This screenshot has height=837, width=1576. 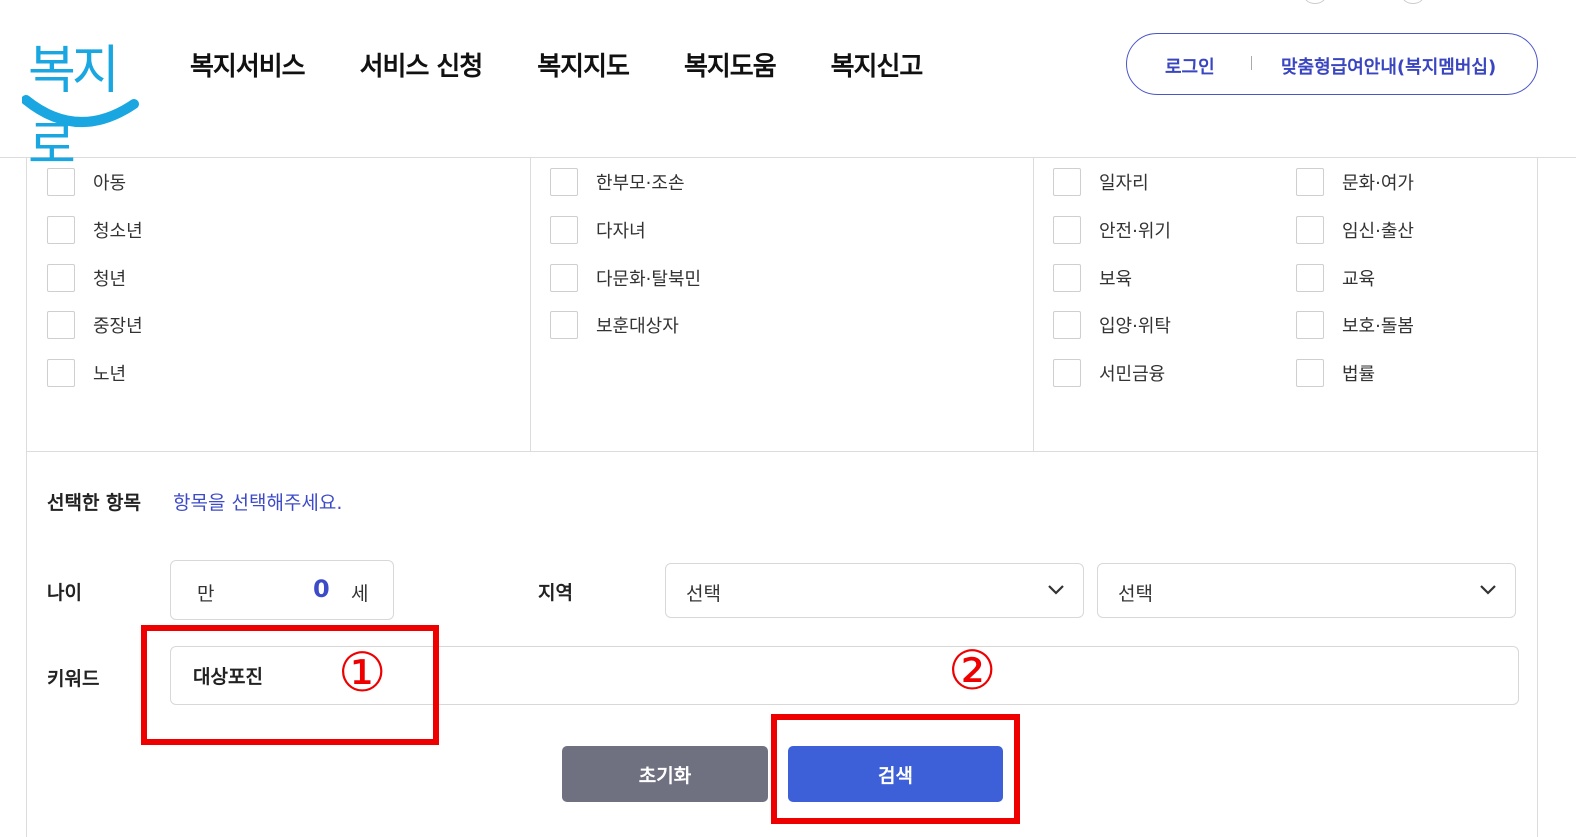 I want to click on age-label: 나이, so click(x=64, y=593).